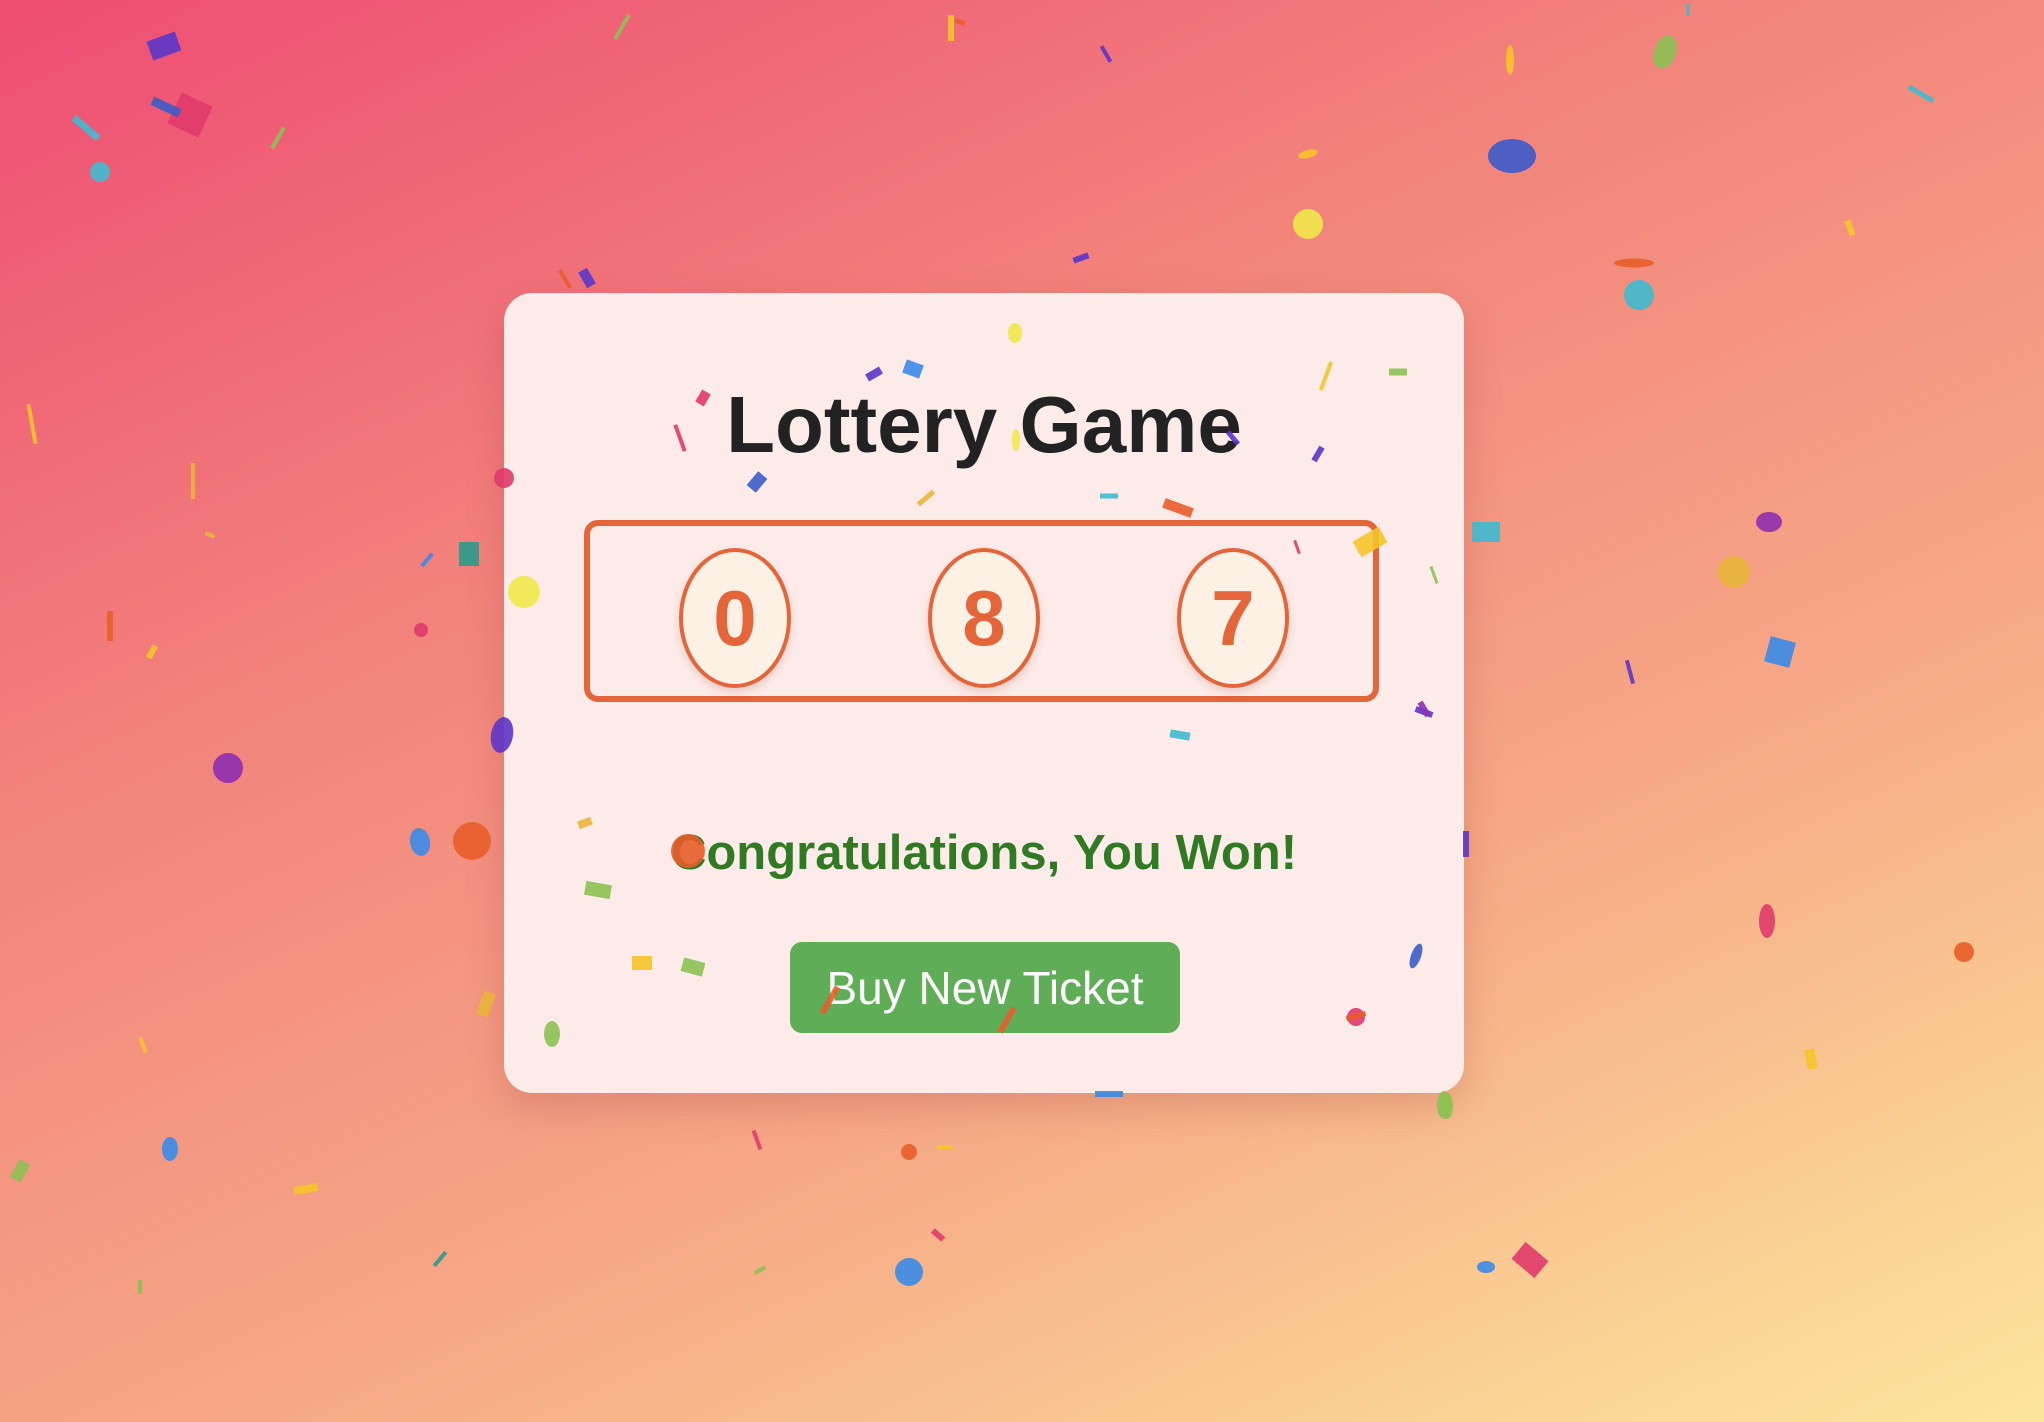  I want to click on result-message: Congratulations, You Won!, so click(984, 853).